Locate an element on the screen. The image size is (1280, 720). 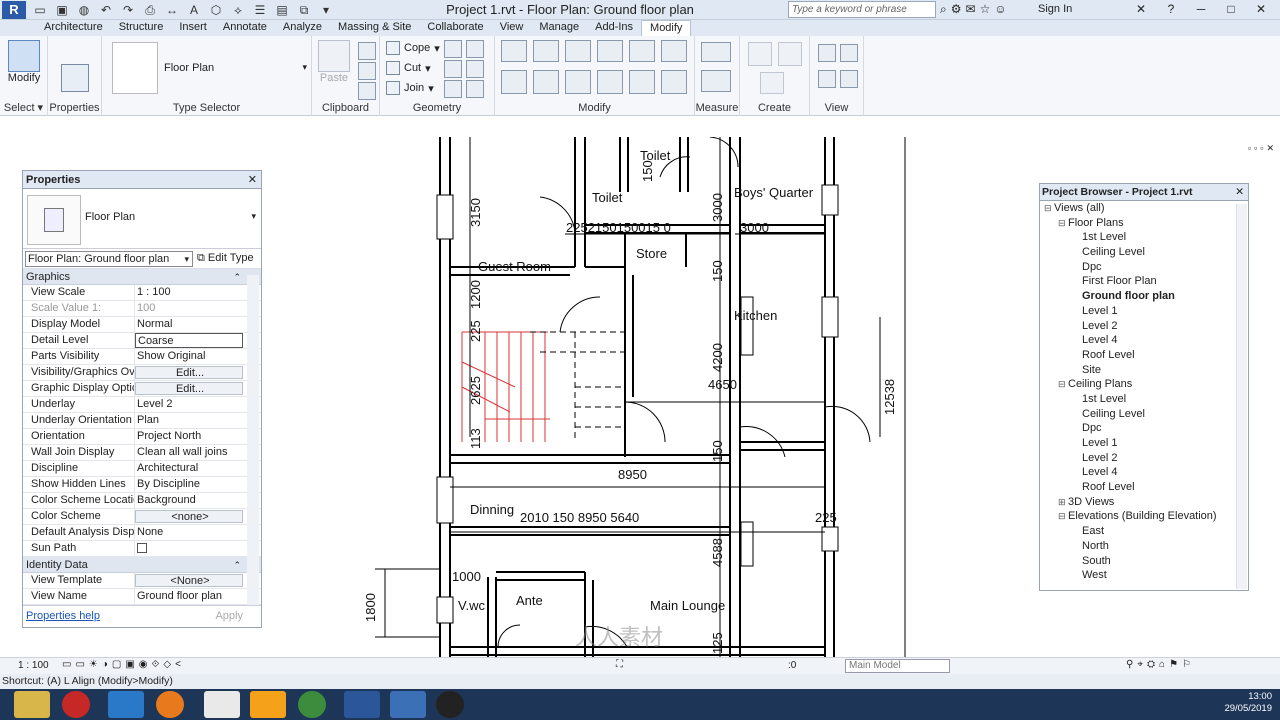
qat-dropdown-icon: ▾ is located at coordinates (326, 10).